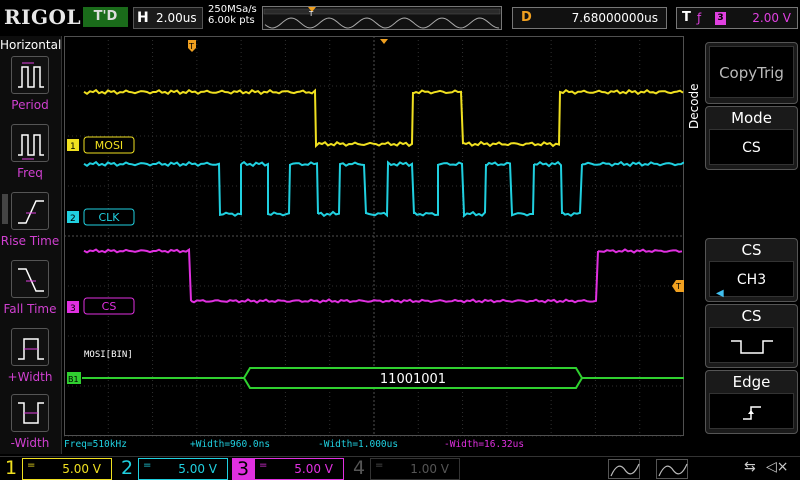 The height and width of the screenshot is (480, 800). I want to click on active-low-icon, so click(751, 347).